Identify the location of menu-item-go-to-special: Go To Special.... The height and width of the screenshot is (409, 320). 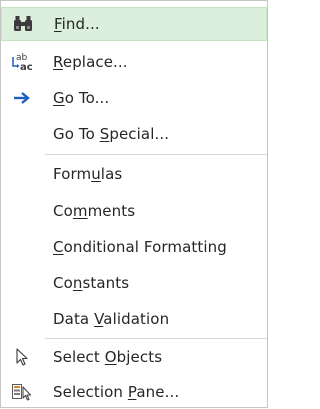
(134, 134).